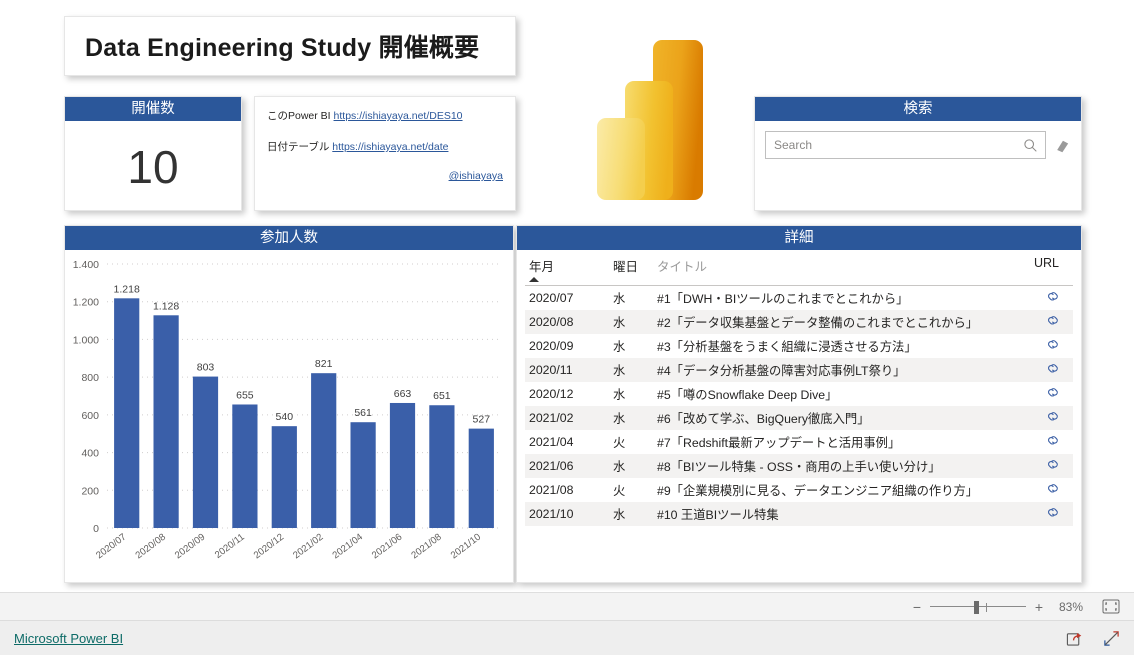 The width and height of the screenshot is (1134, 655). Describe the element at coordinates (1111, 638) in the screenshot. I see `fullscreen-icon` at that location.